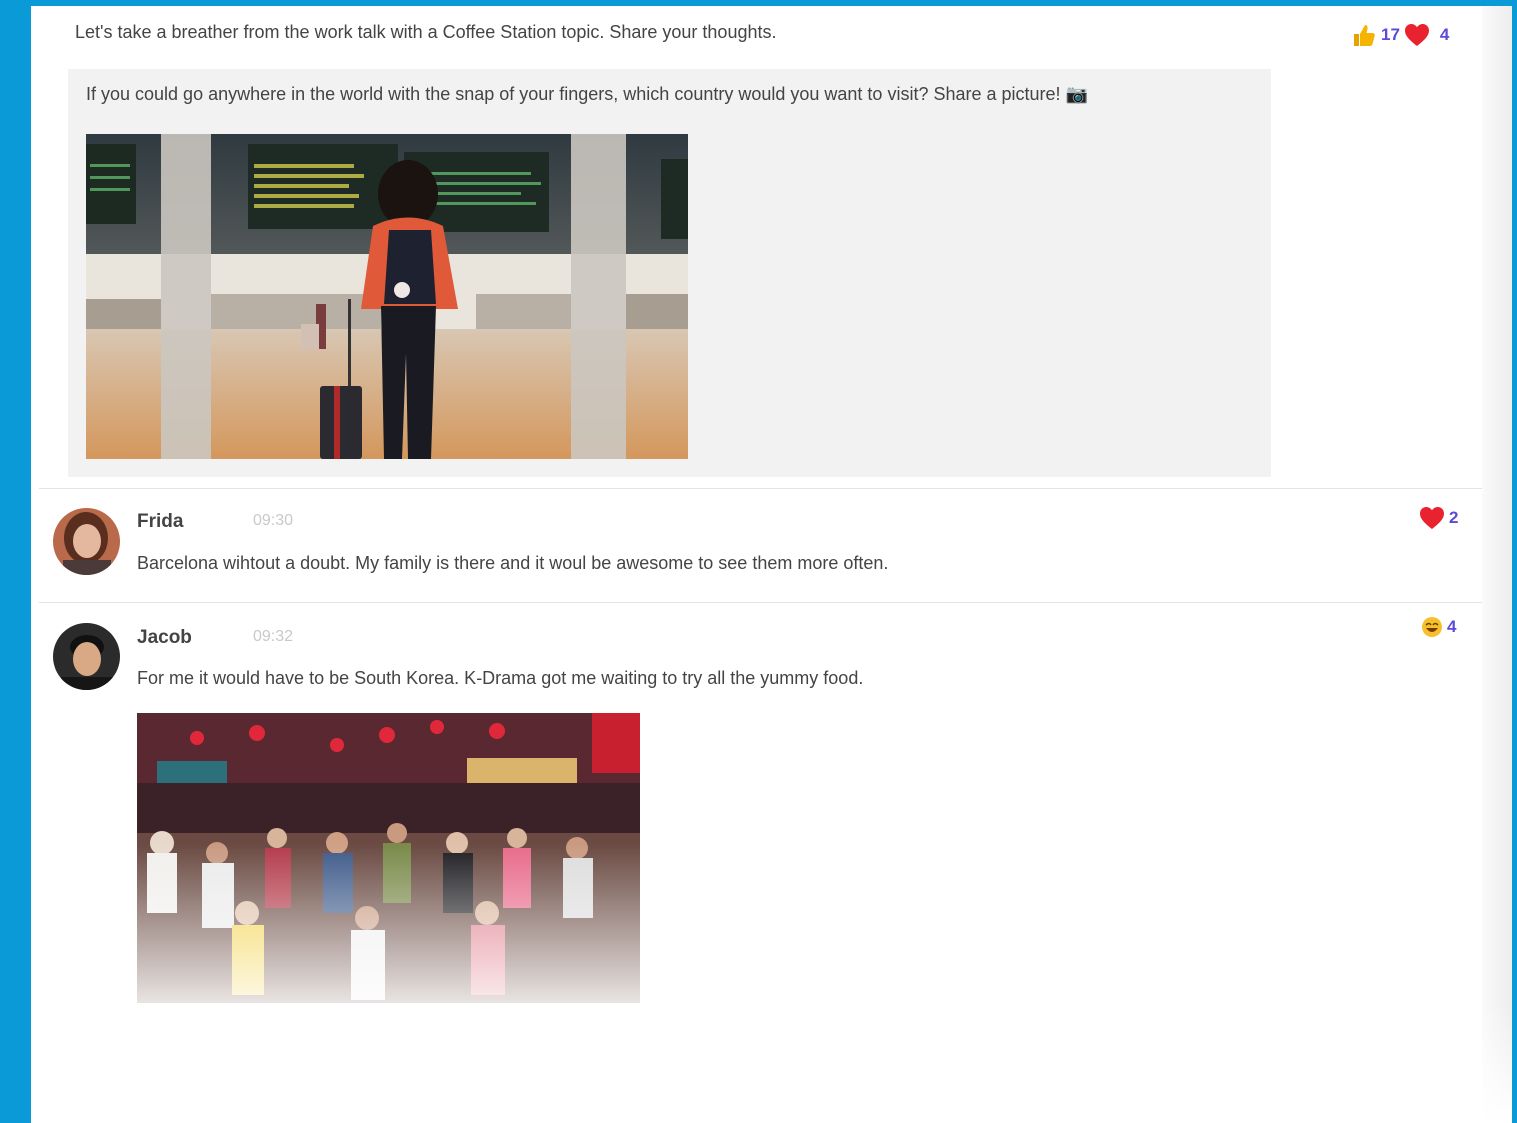  What do you see at coordinates (1364, 35) in the screenshot?
I see `thumbs-up-icon` at bounding box center [1364, 35].